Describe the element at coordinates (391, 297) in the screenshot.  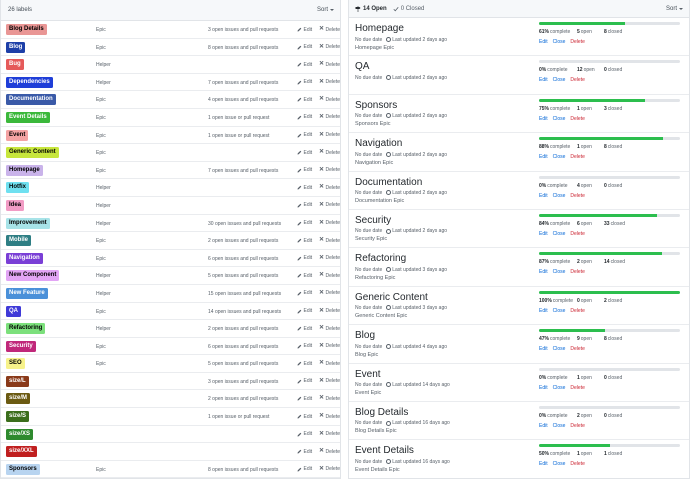
I see `milestone-title-link: Generic Content` at that location.